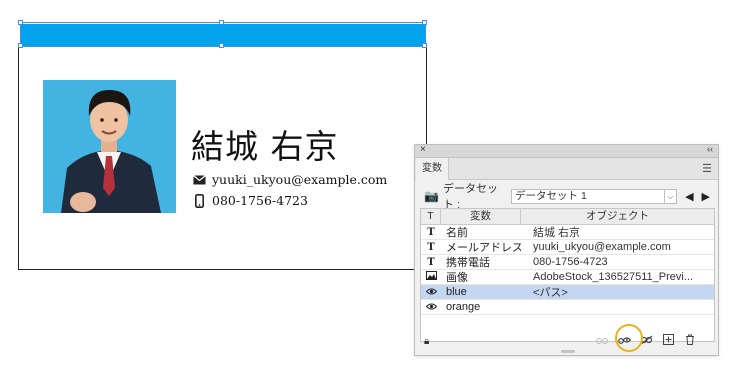  What do you see at coordinates (431, 277) in the screenshot?
I see `image-icon` at bounding box center [431, 277].